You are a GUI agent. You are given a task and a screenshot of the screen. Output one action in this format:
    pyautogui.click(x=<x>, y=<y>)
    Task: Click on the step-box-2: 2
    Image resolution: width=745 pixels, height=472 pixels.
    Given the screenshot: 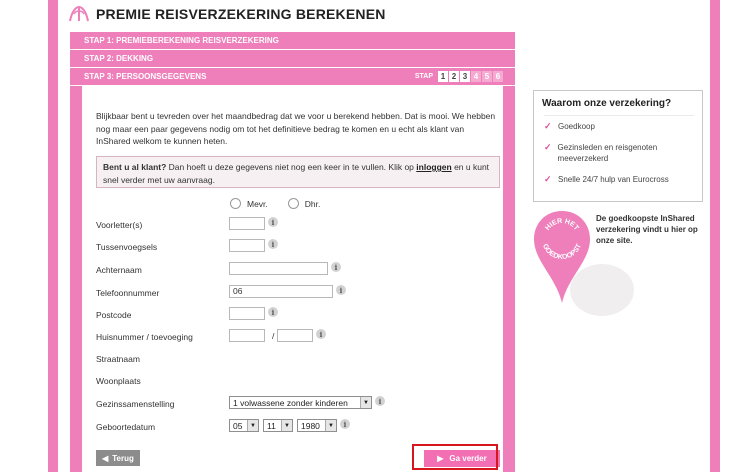 What is the action you would take?
    pyautogui.click(x=454, y=76)
    